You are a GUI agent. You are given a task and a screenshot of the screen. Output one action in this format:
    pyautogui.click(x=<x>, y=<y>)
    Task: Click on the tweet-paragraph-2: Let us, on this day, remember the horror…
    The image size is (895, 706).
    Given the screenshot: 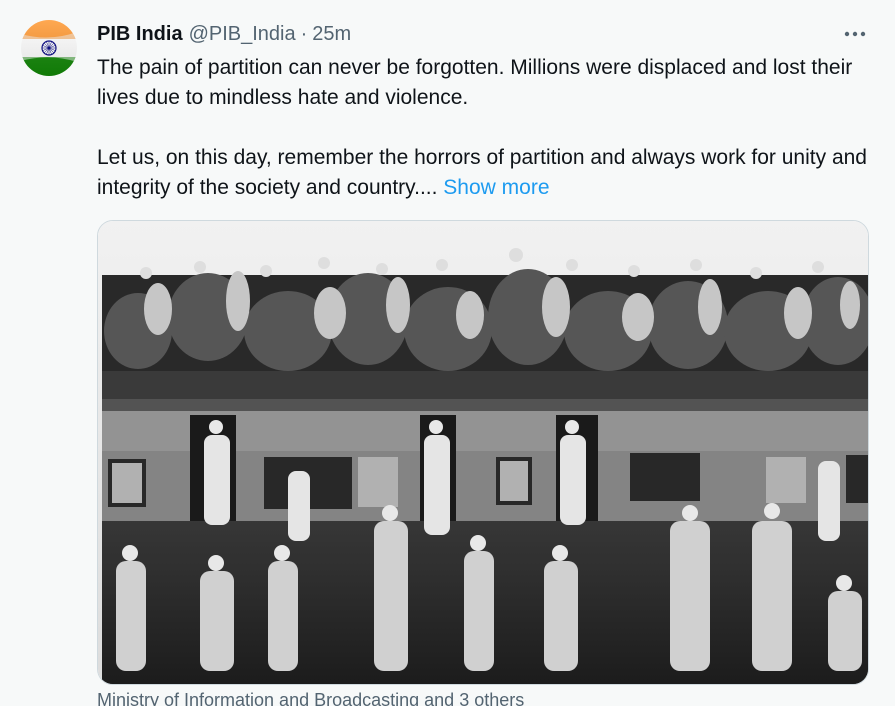 What is the action you would take?
    pyautogui.click(x=482, y=173)
    